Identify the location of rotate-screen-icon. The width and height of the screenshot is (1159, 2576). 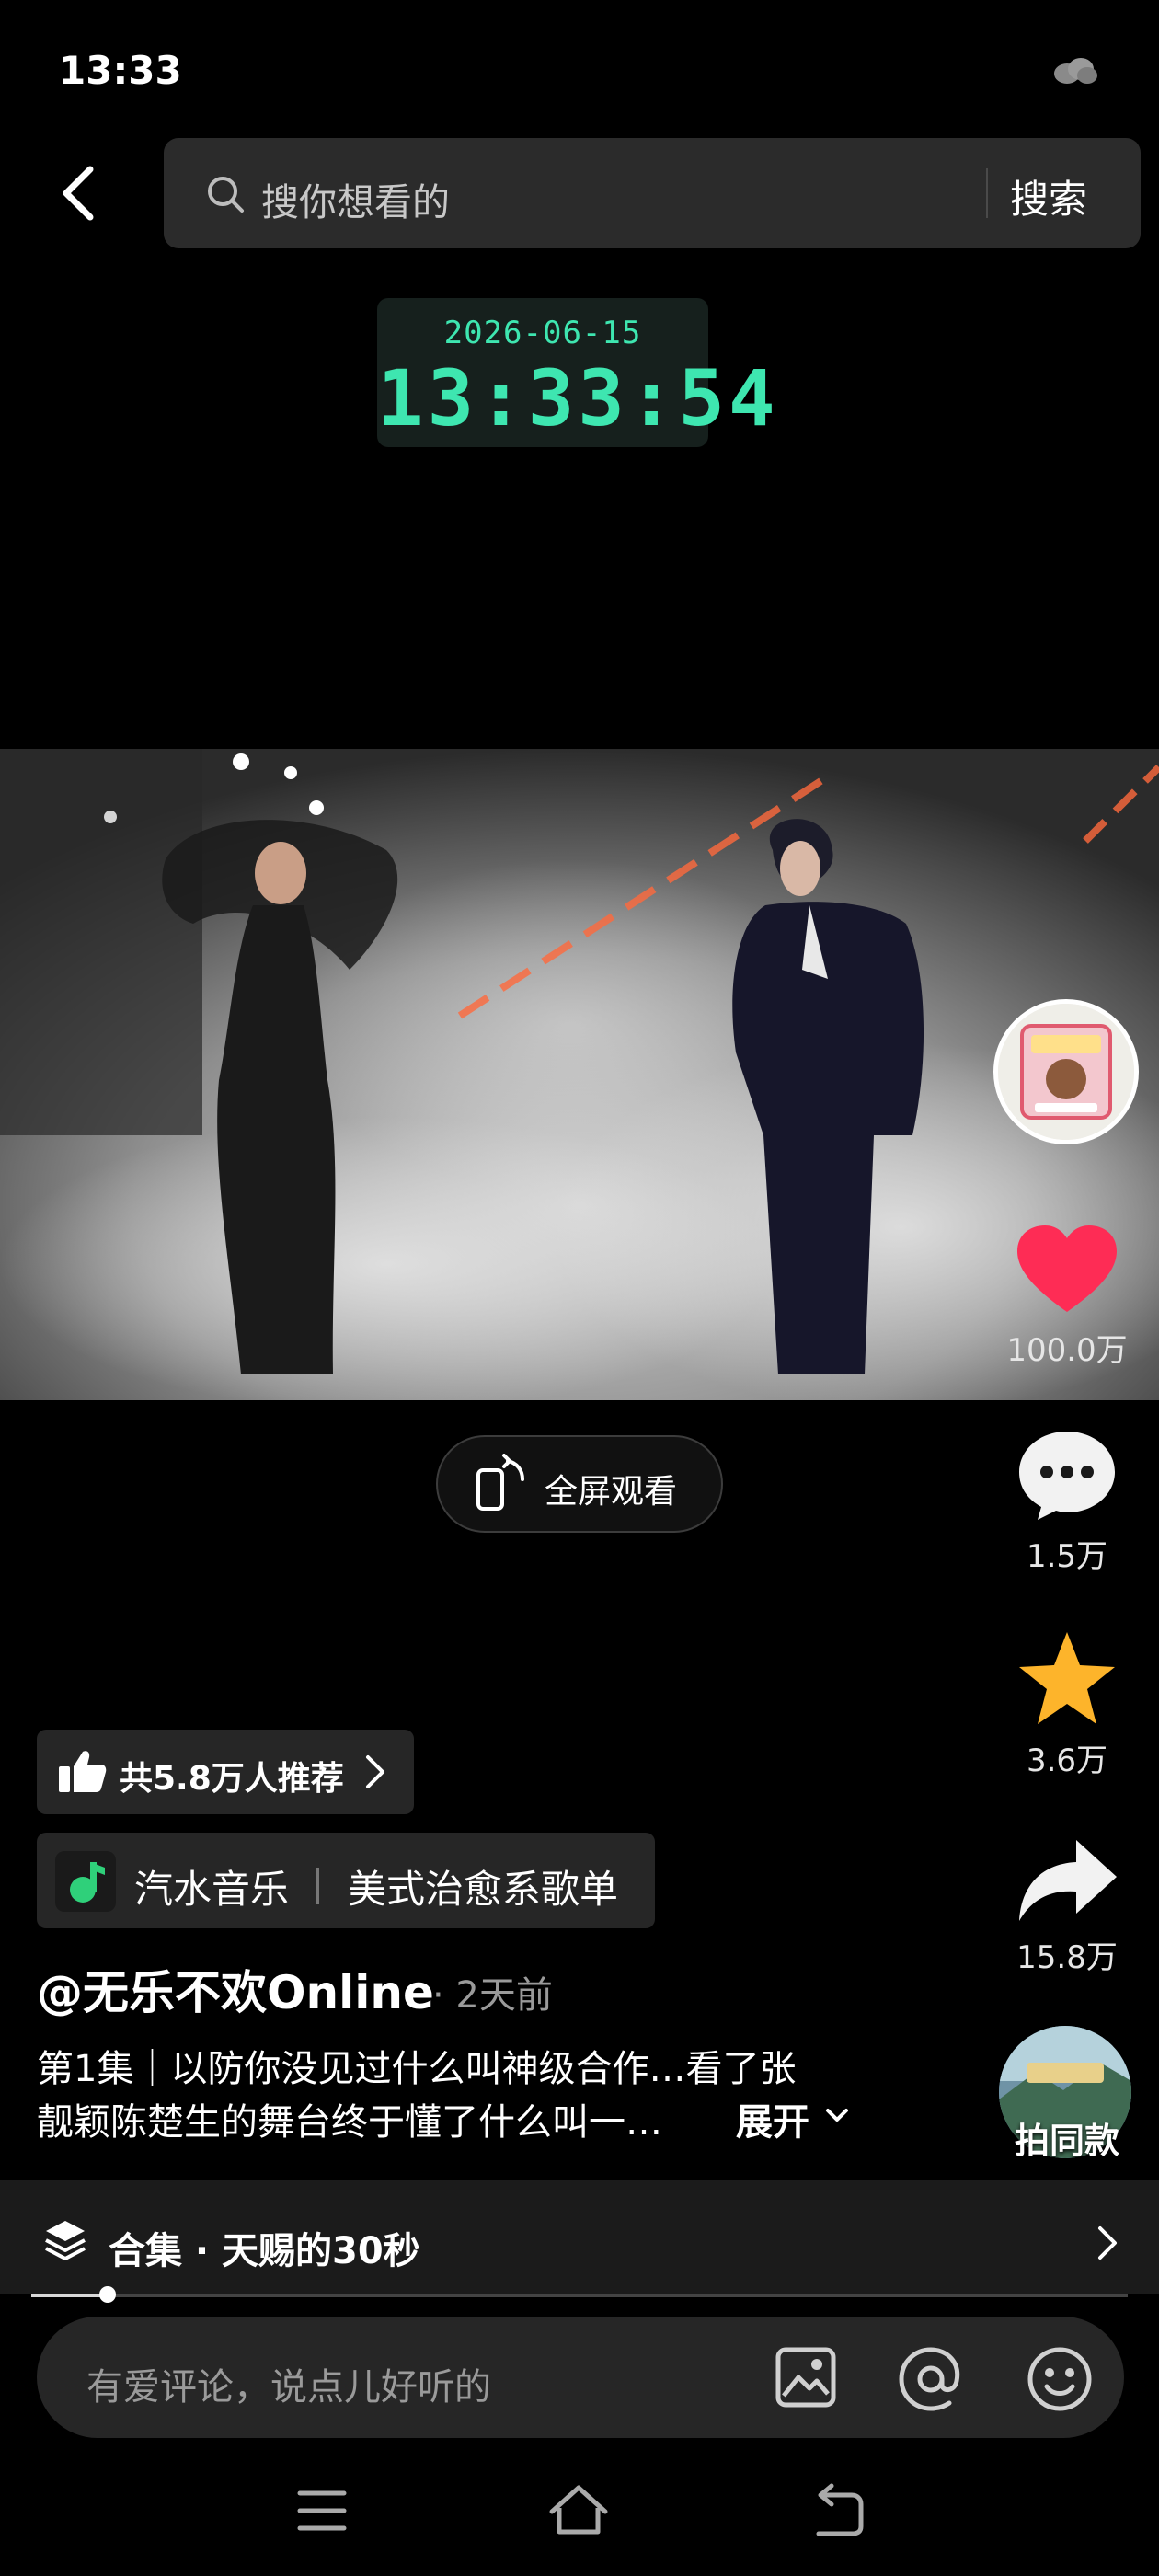
(500, 1482).